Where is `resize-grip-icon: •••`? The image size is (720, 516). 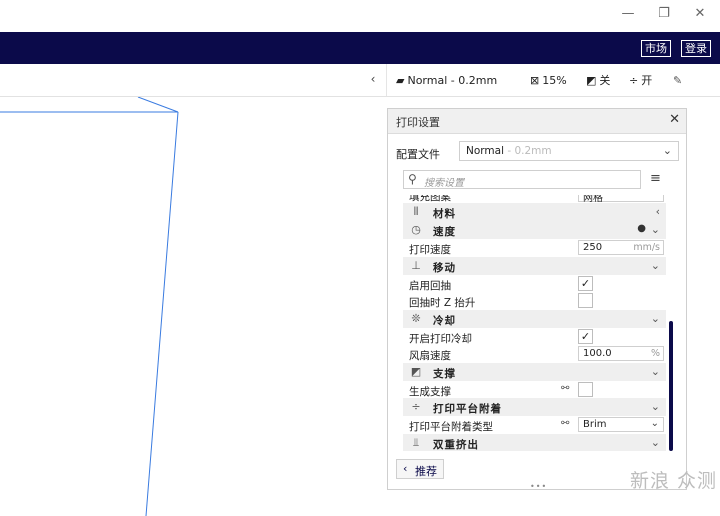
resize-grip-icon: ••• is located at coordinates (538, 486).